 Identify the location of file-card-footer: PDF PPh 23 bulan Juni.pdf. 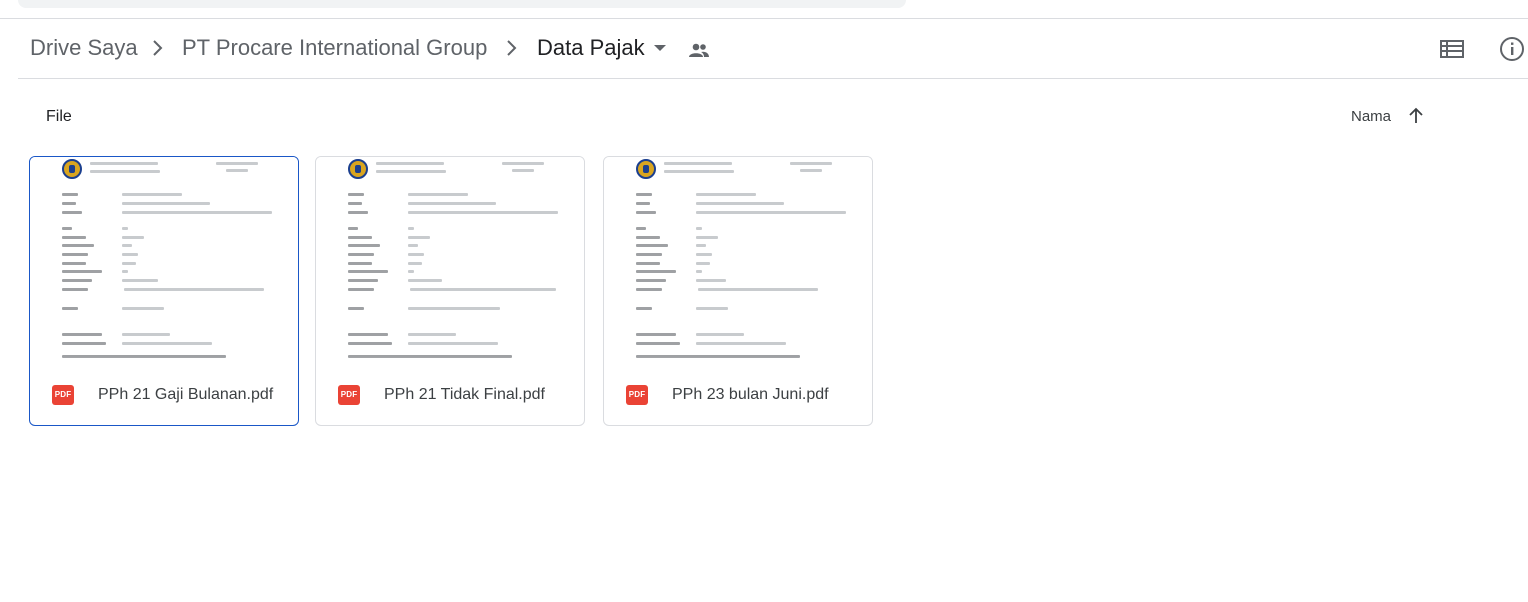
(738, 396).